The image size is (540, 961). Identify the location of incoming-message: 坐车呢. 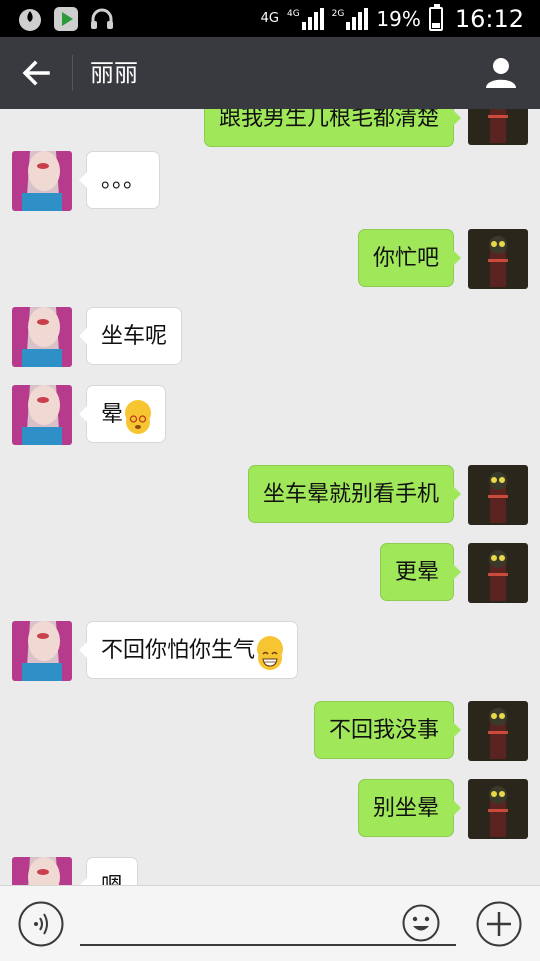
(130, 336).